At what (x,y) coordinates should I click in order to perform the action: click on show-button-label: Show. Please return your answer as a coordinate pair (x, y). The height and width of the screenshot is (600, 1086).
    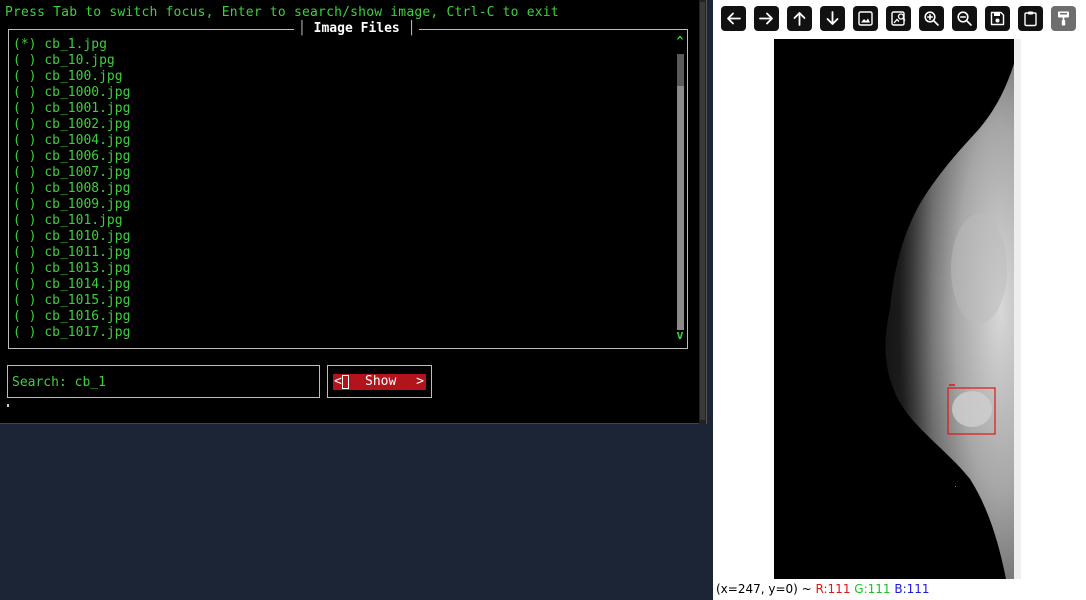
    Looking at the image, I should click on (381, 381).